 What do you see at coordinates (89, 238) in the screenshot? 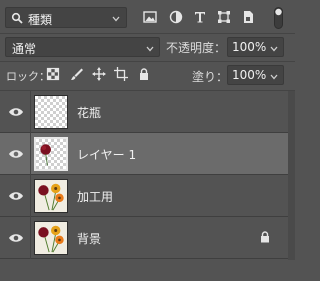
I see `layer-name: 背景` at bounding box center [89, 238].